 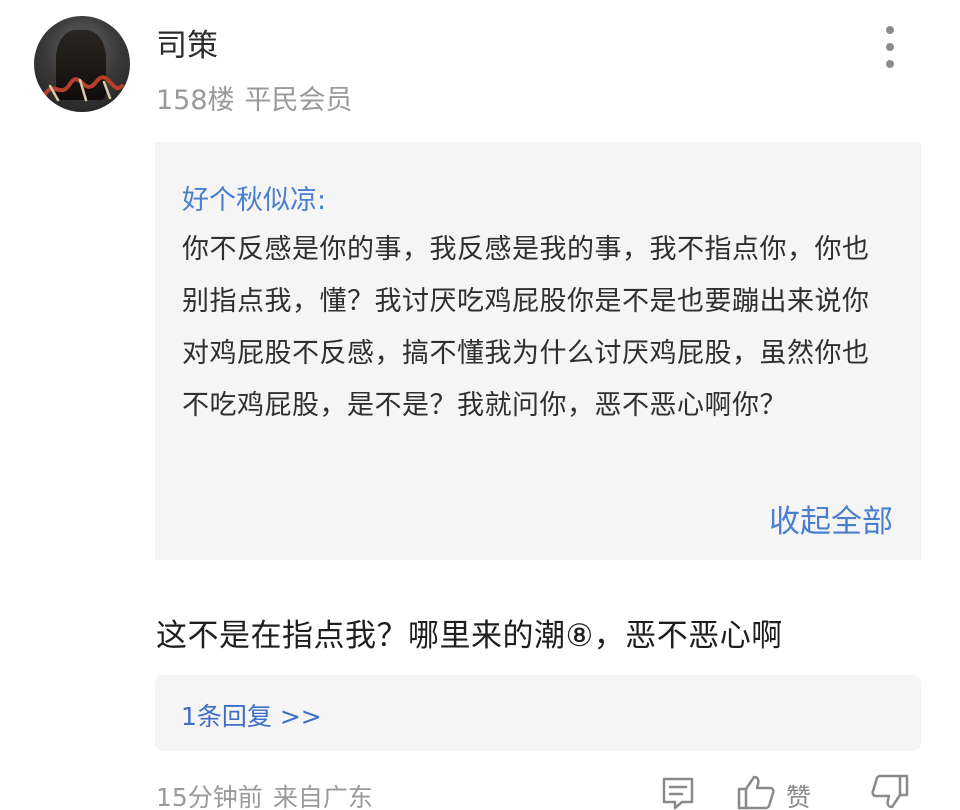 I want to click on thumbs-down-icon, so click(x=890, y=792).